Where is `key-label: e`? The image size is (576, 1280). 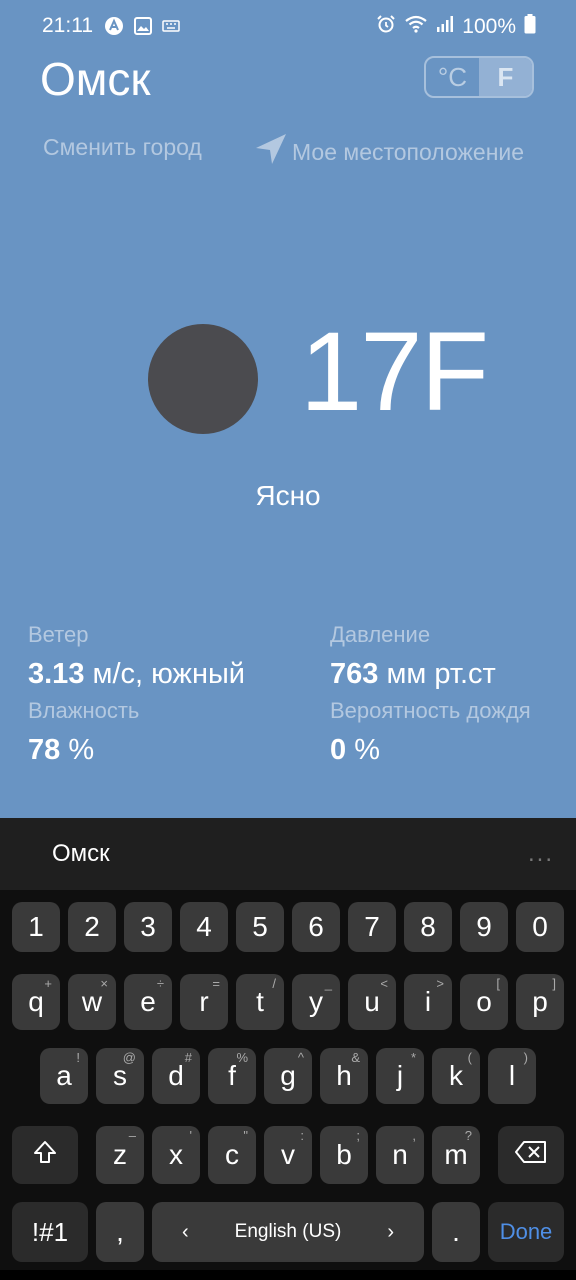
key-label: e is located at coordinates (148, 1001).